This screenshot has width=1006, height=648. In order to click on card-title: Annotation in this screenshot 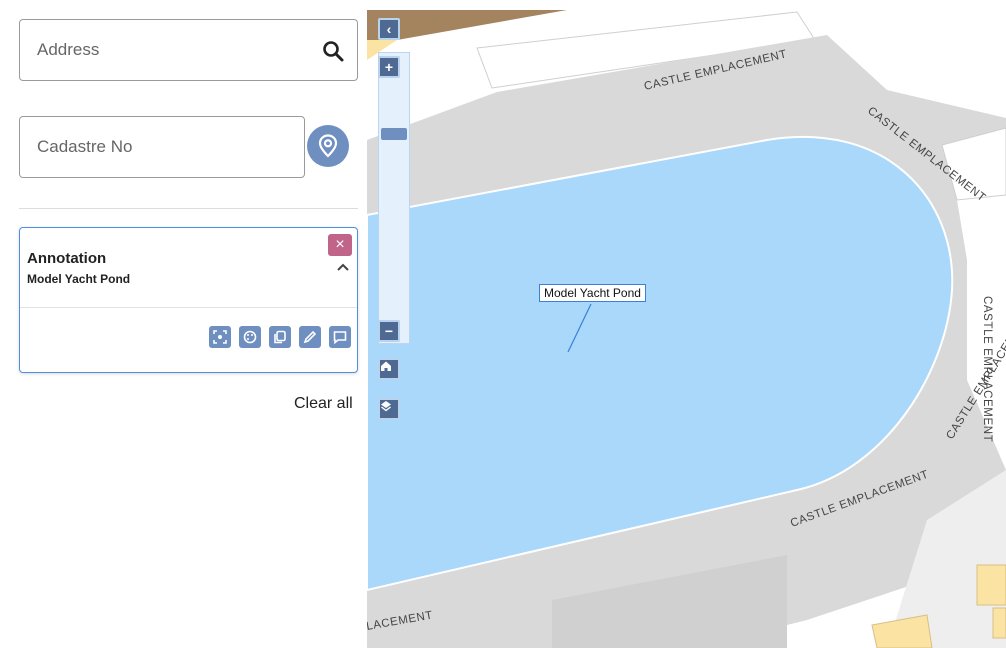, I will do `click(67, 258)`.